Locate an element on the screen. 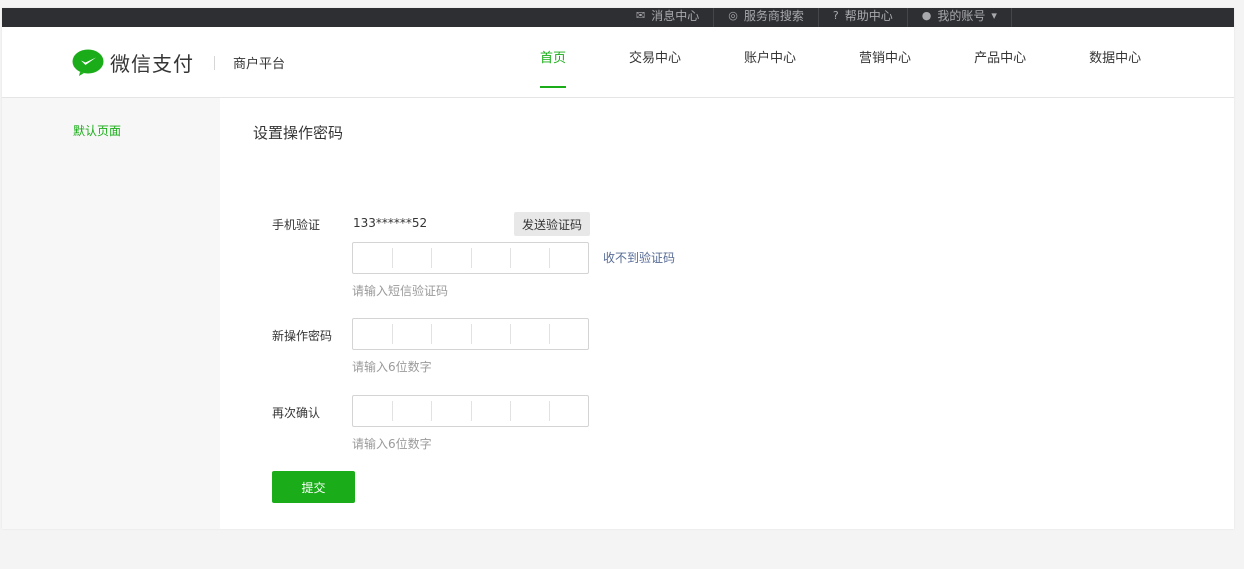  top-bar: ✉ 消息中心 ◎ 服务商搜索 ? 帮助中心 ● 我的账号 ▾ is located at coordinates (618, 17).